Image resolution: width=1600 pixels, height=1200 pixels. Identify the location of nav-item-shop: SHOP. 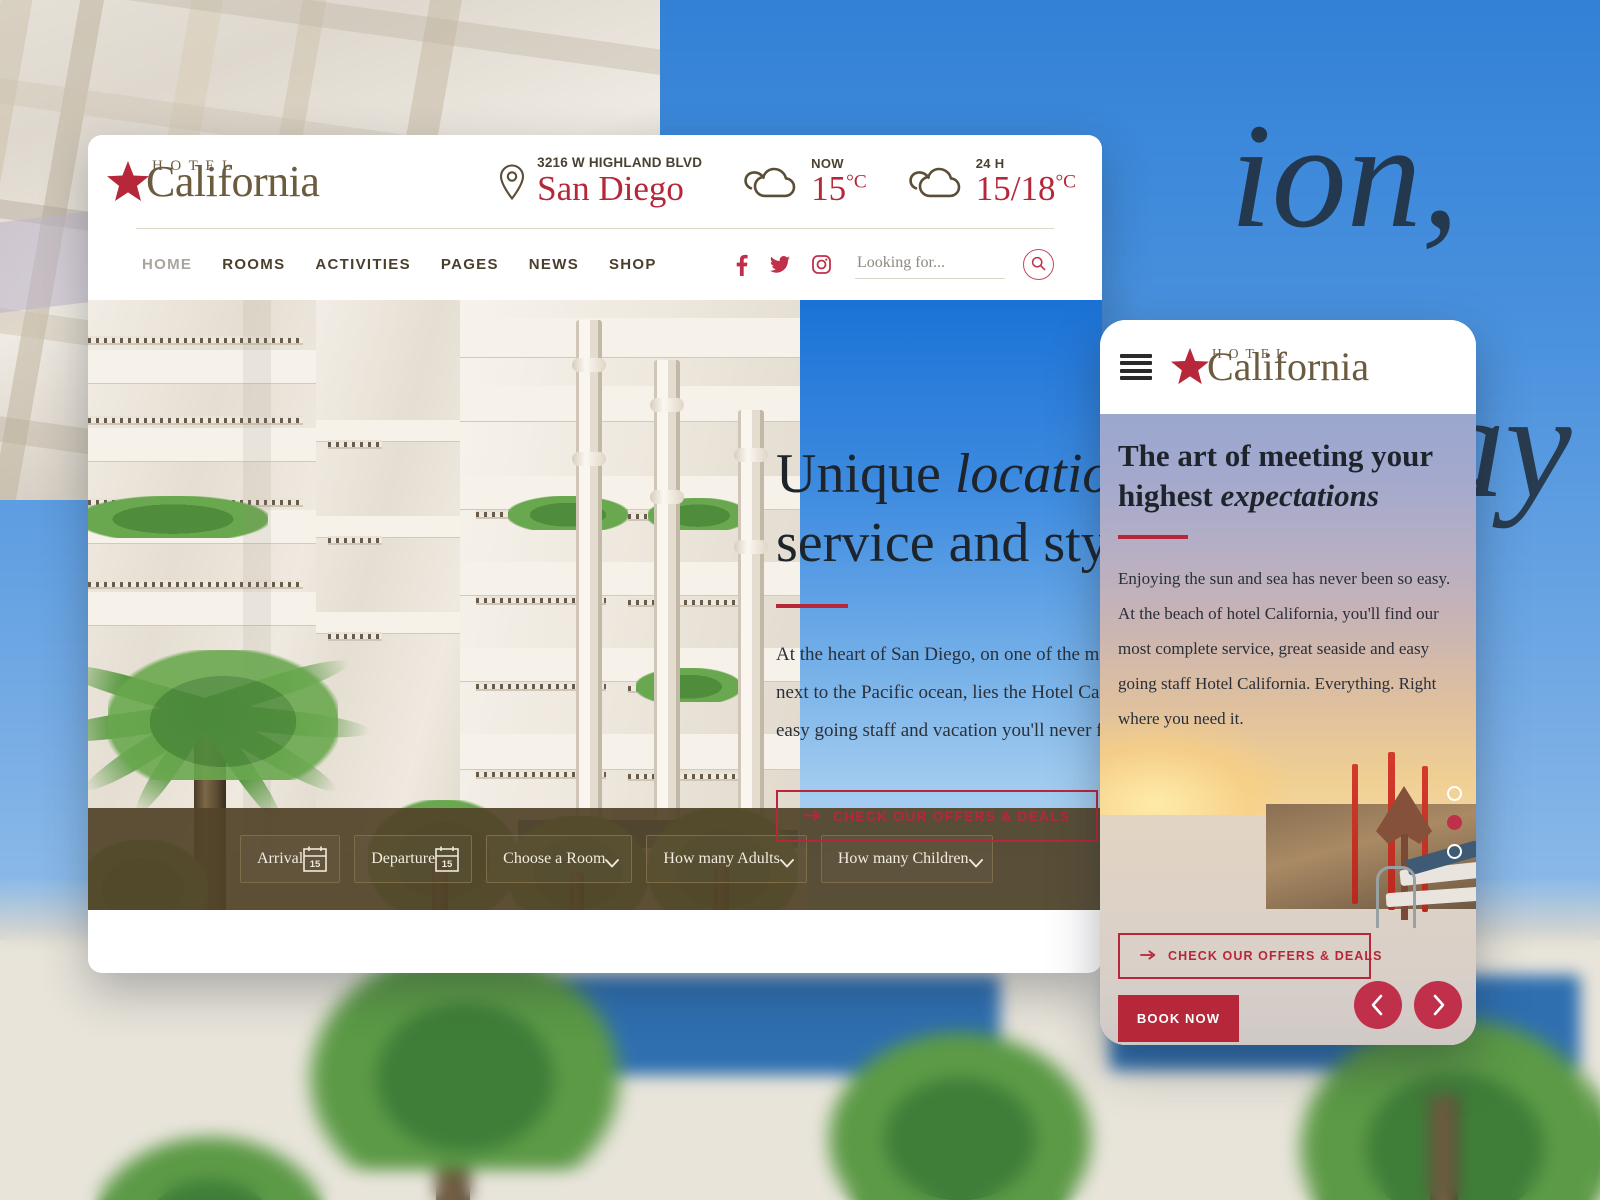
(648, 264).